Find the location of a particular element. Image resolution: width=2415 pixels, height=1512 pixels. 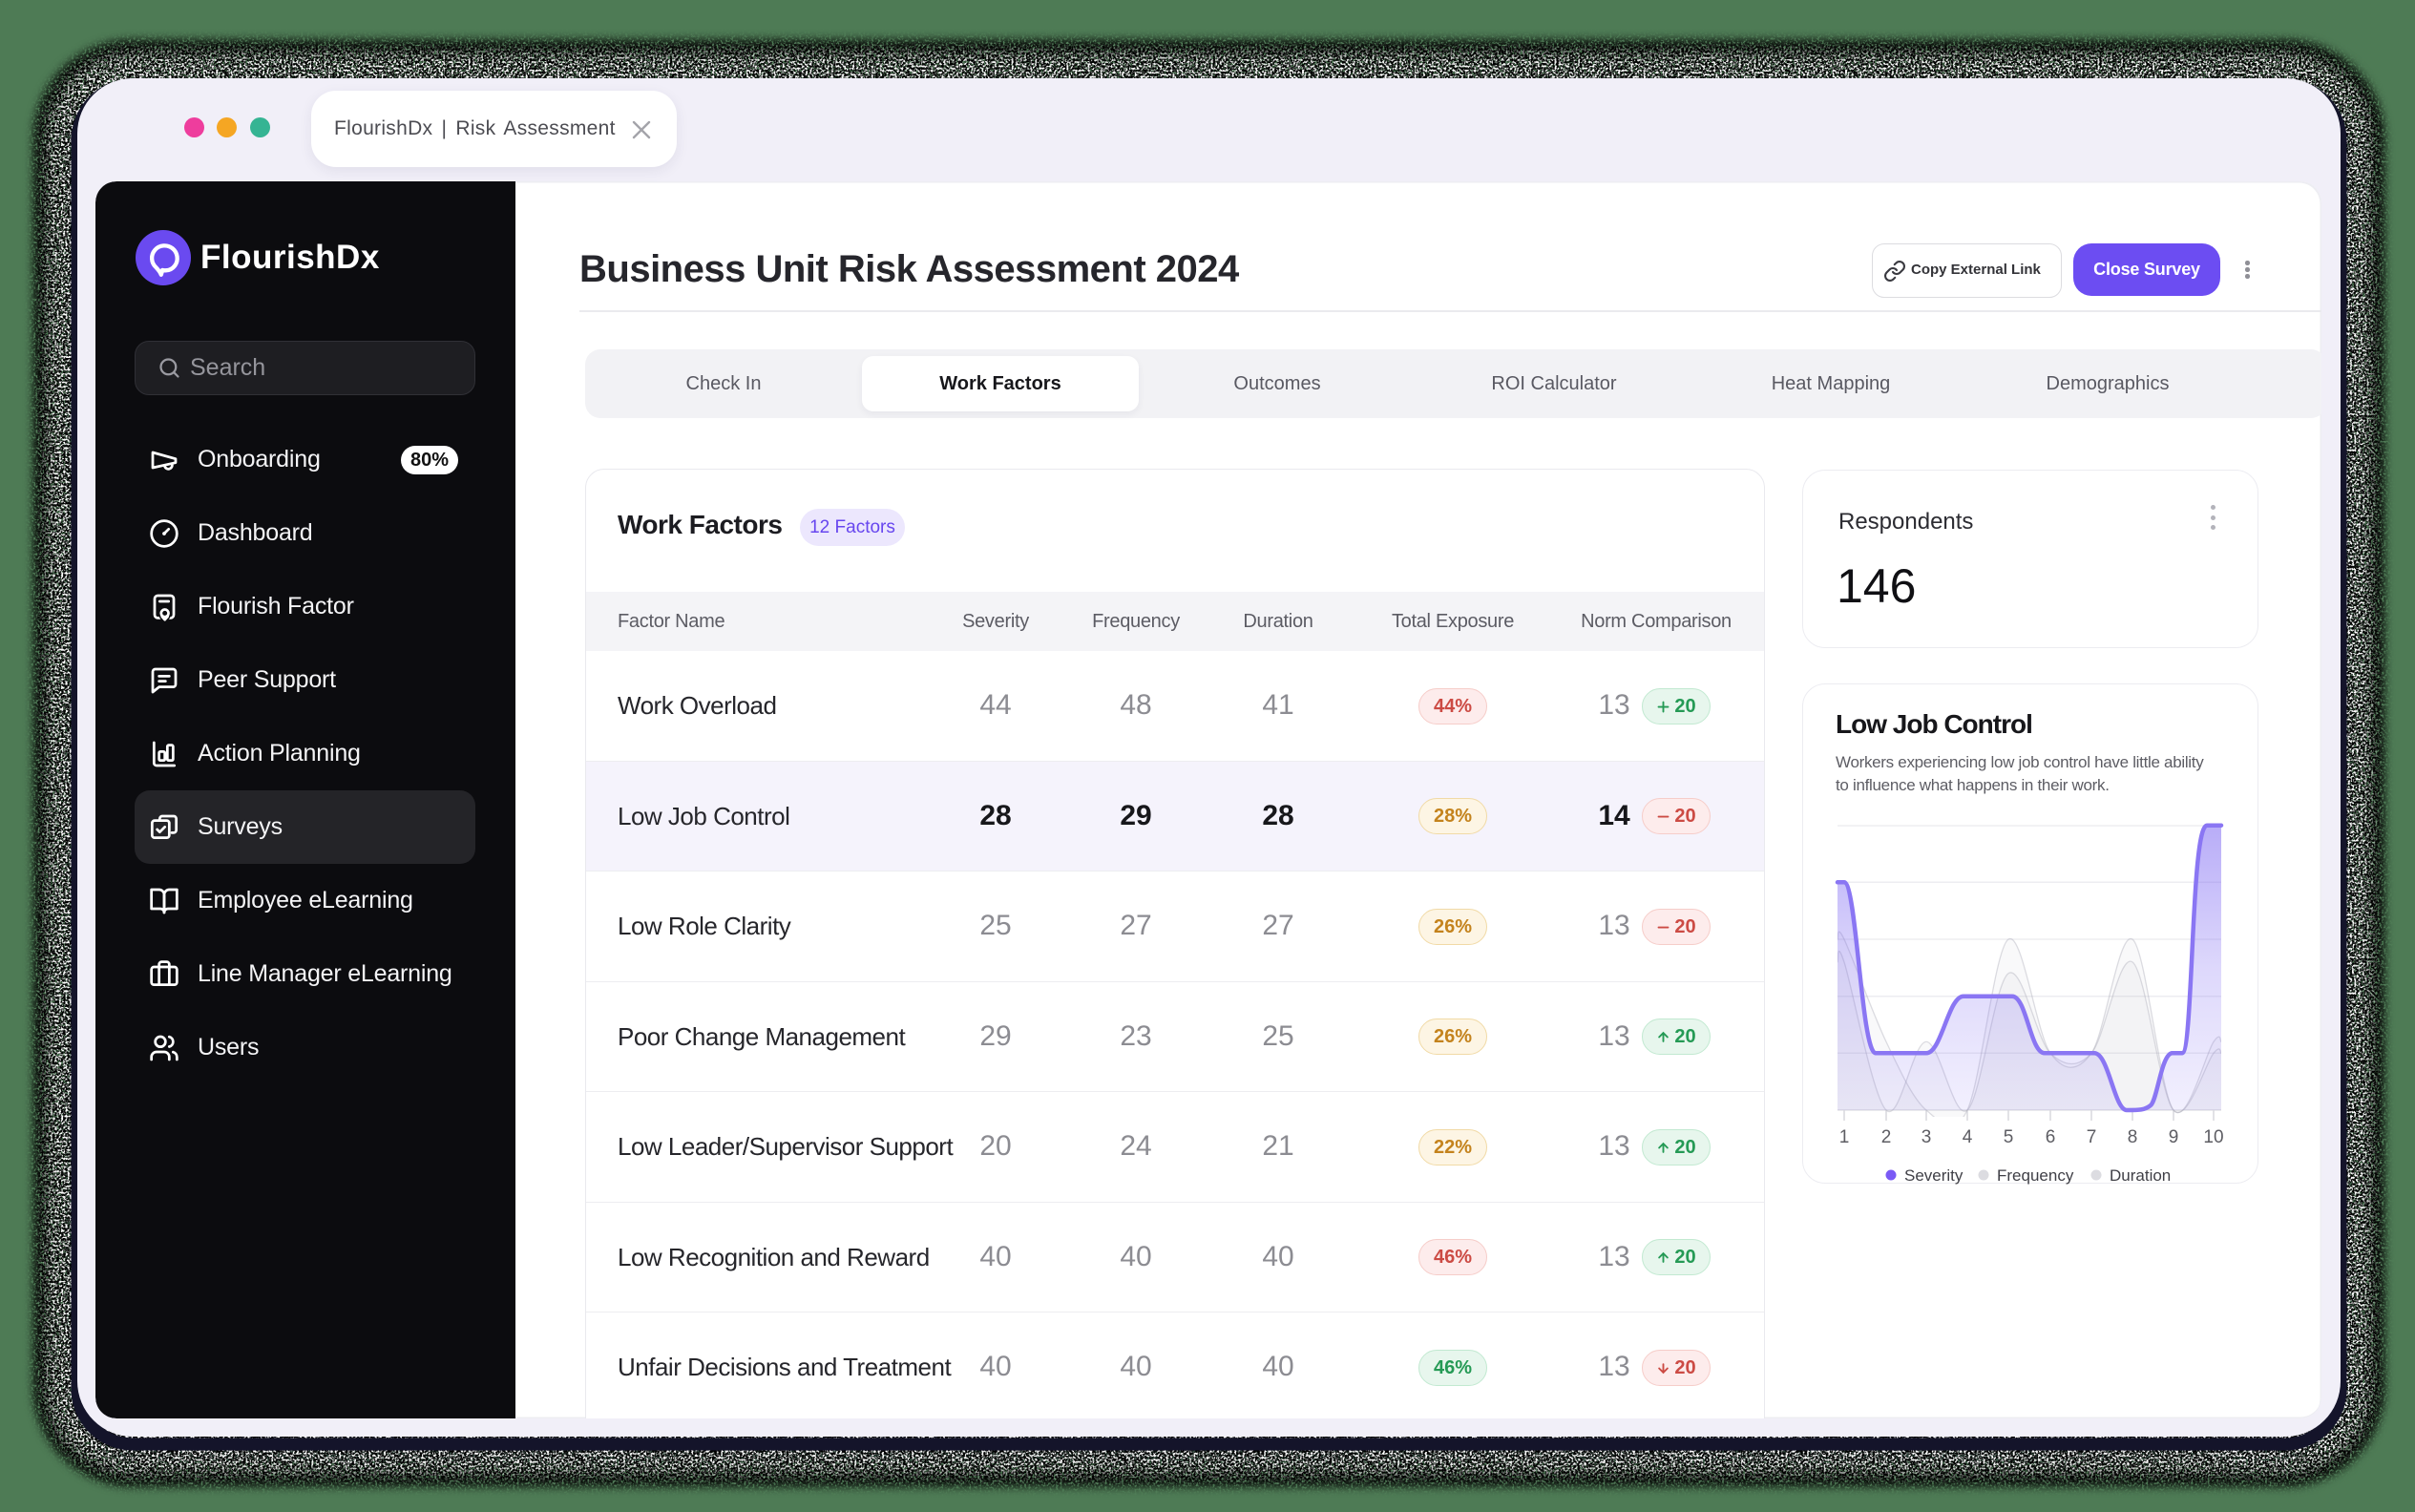

svg-text: Severity is located at coordinates (1934, 1176).